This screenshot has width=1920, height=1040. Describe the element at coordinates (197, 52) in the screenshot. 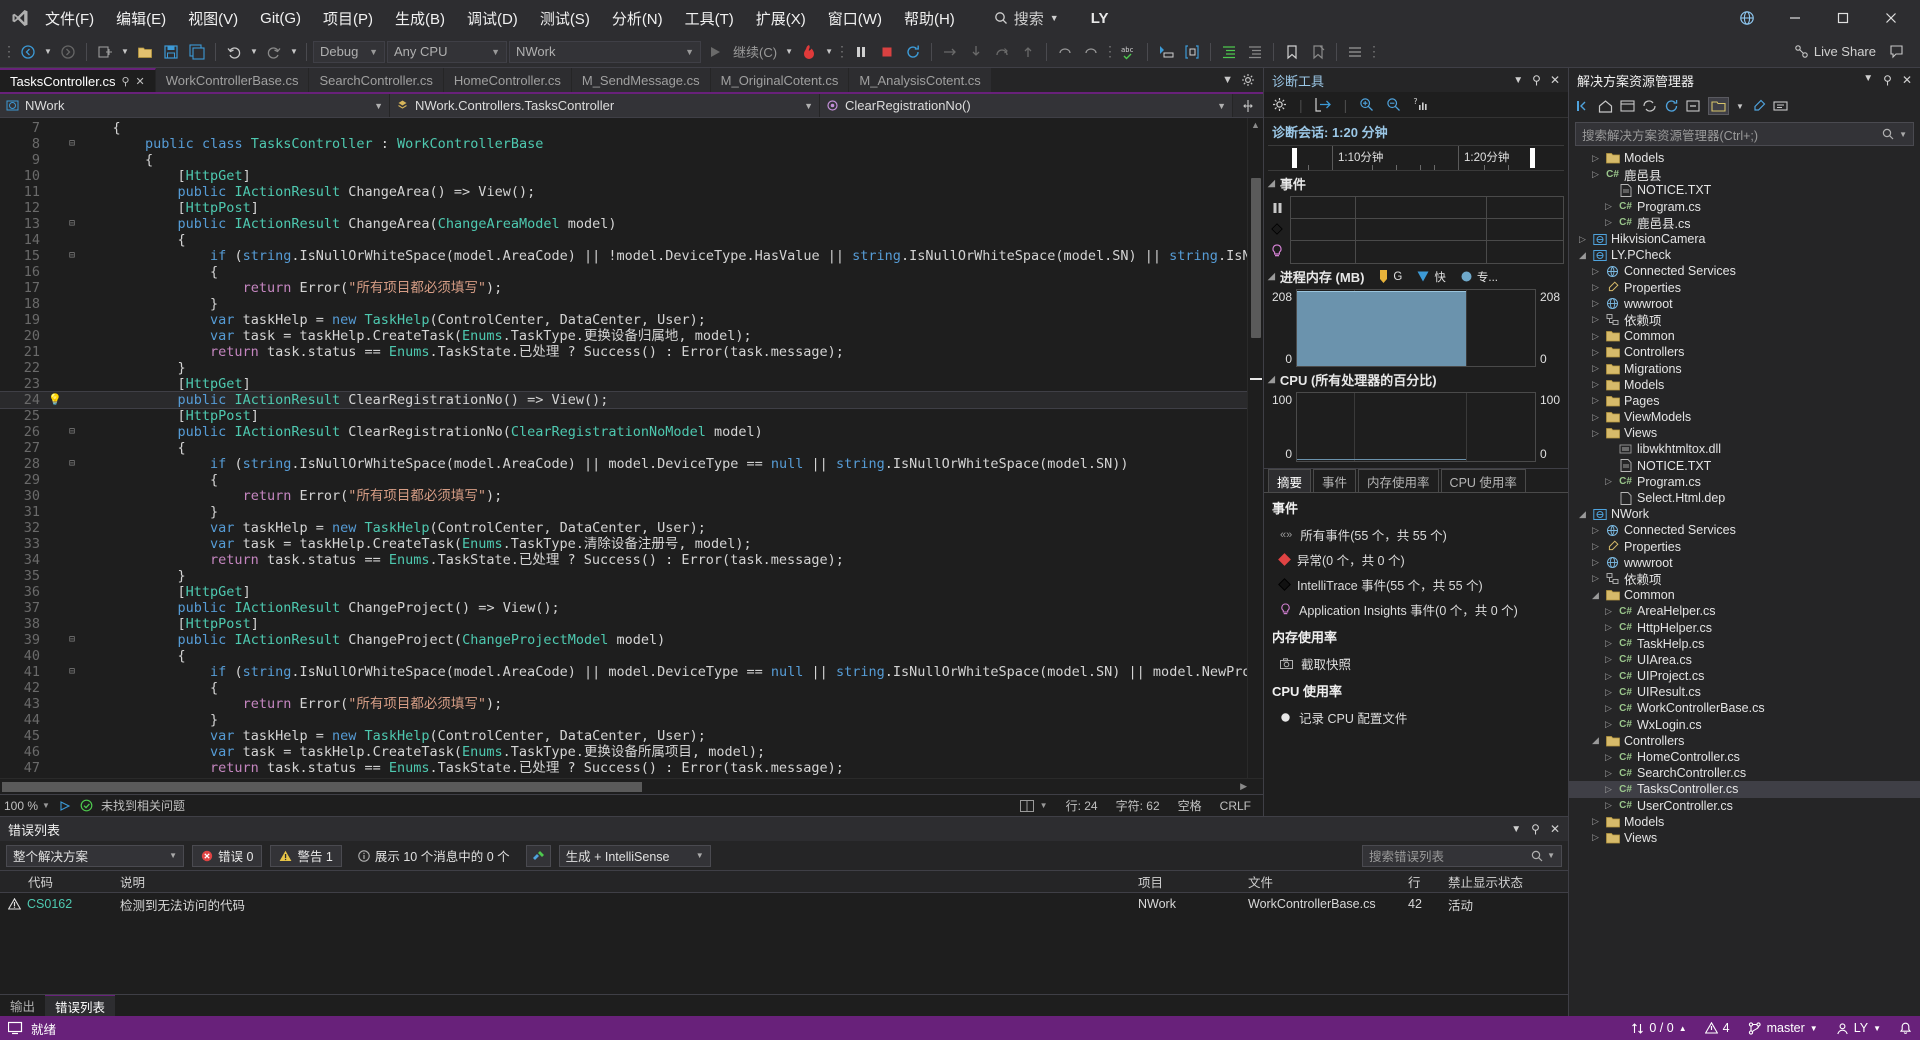

I see `save-all-icon` at that location.